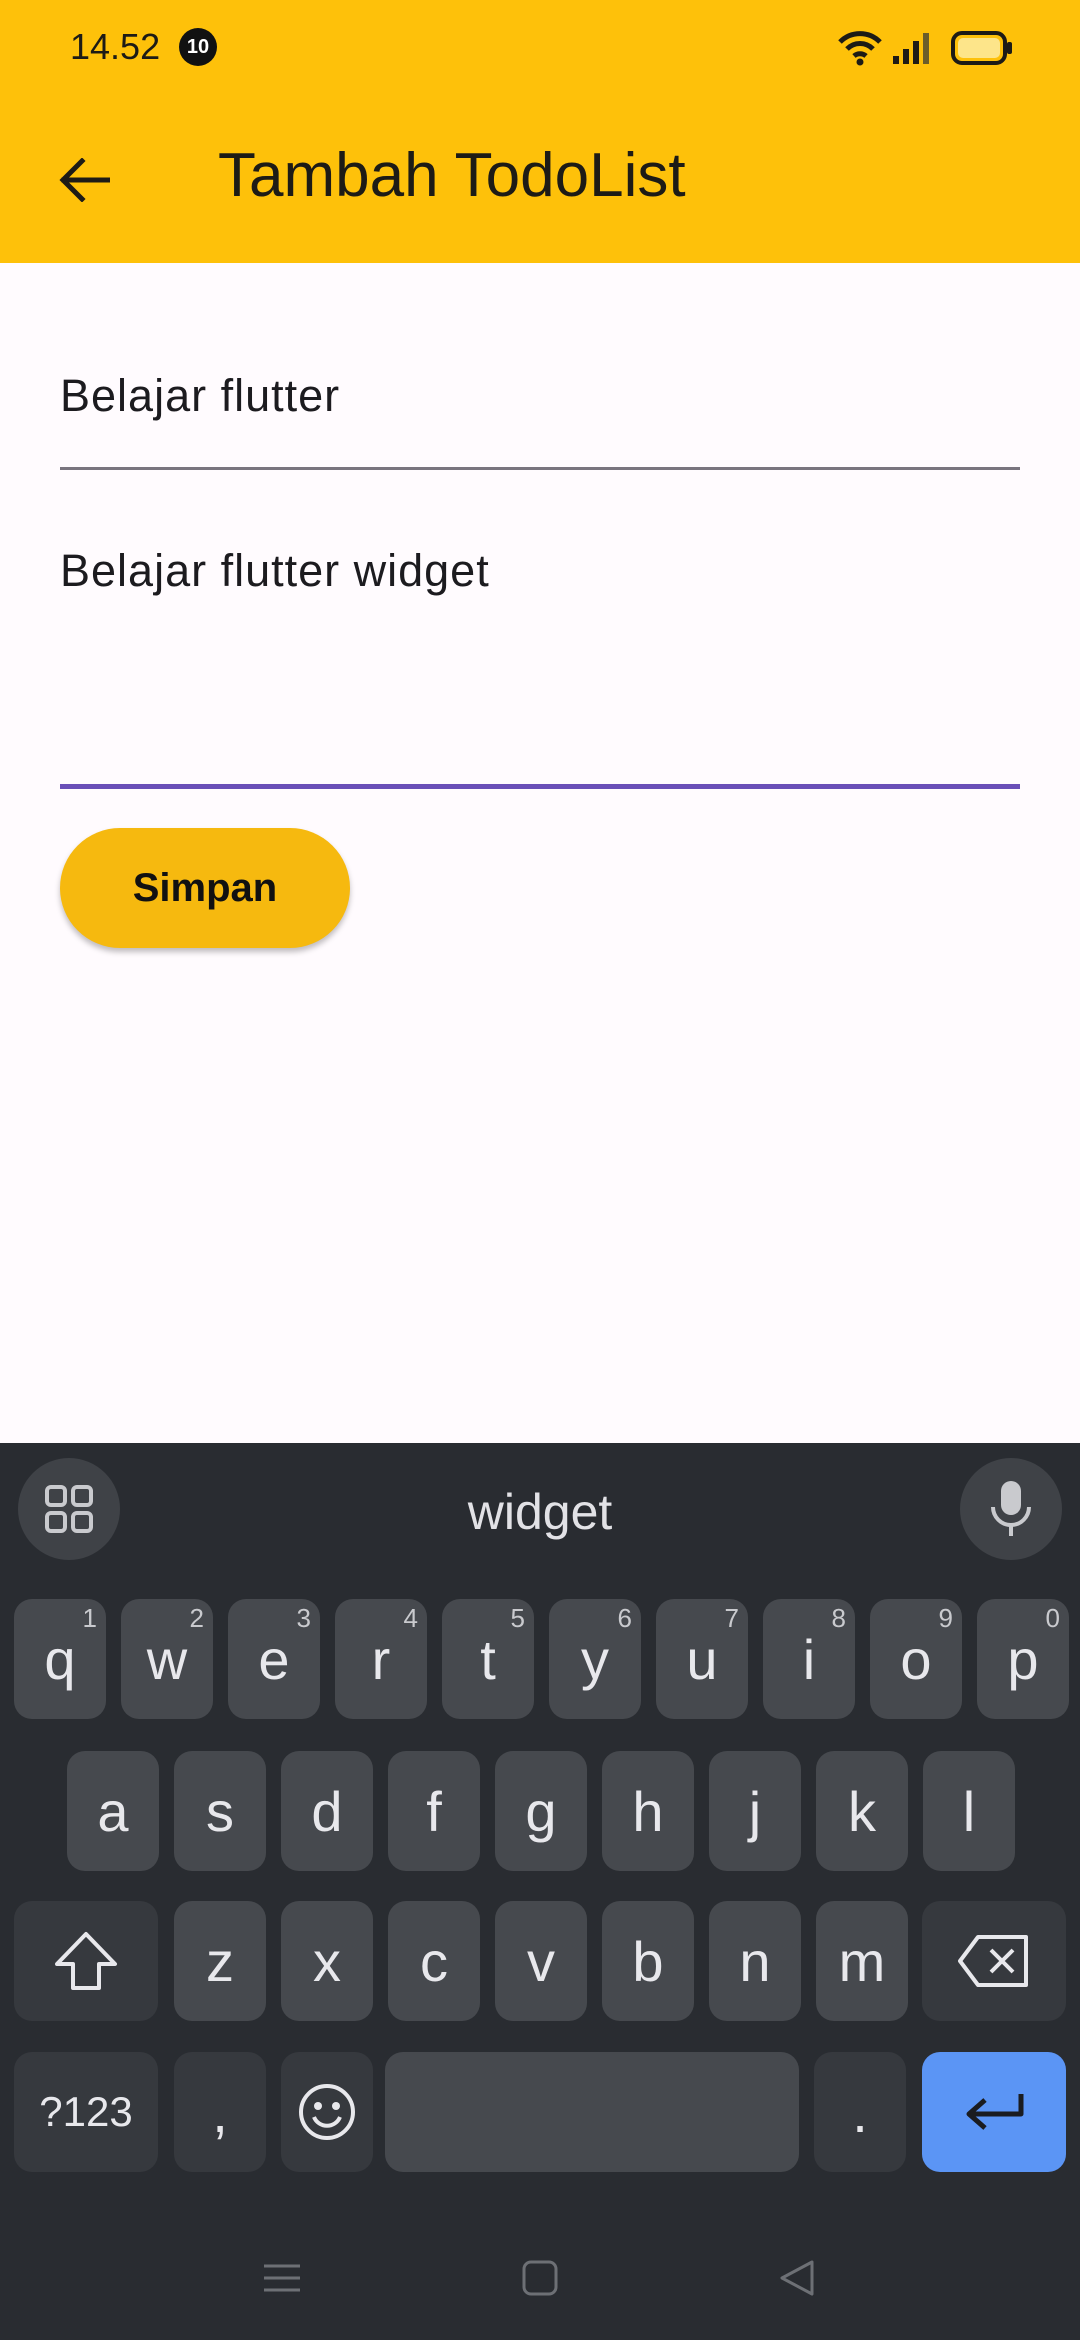 The width and height of the screenshot is (1080, 2340). Describe the element at coordinates (113, 1811) in the screenshot. I see `key-a: a` at that location.